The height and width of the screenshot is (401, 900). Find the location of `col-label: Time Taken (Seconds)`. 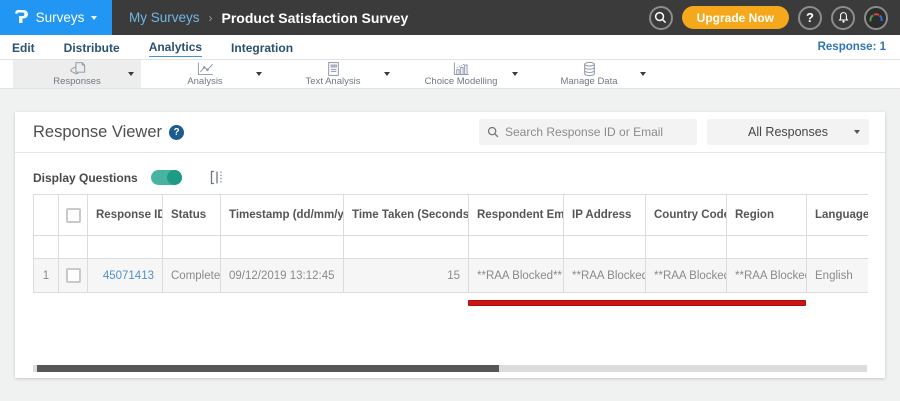

col-label: Time Taken (Seconds) is located at coordinates (410, 215).